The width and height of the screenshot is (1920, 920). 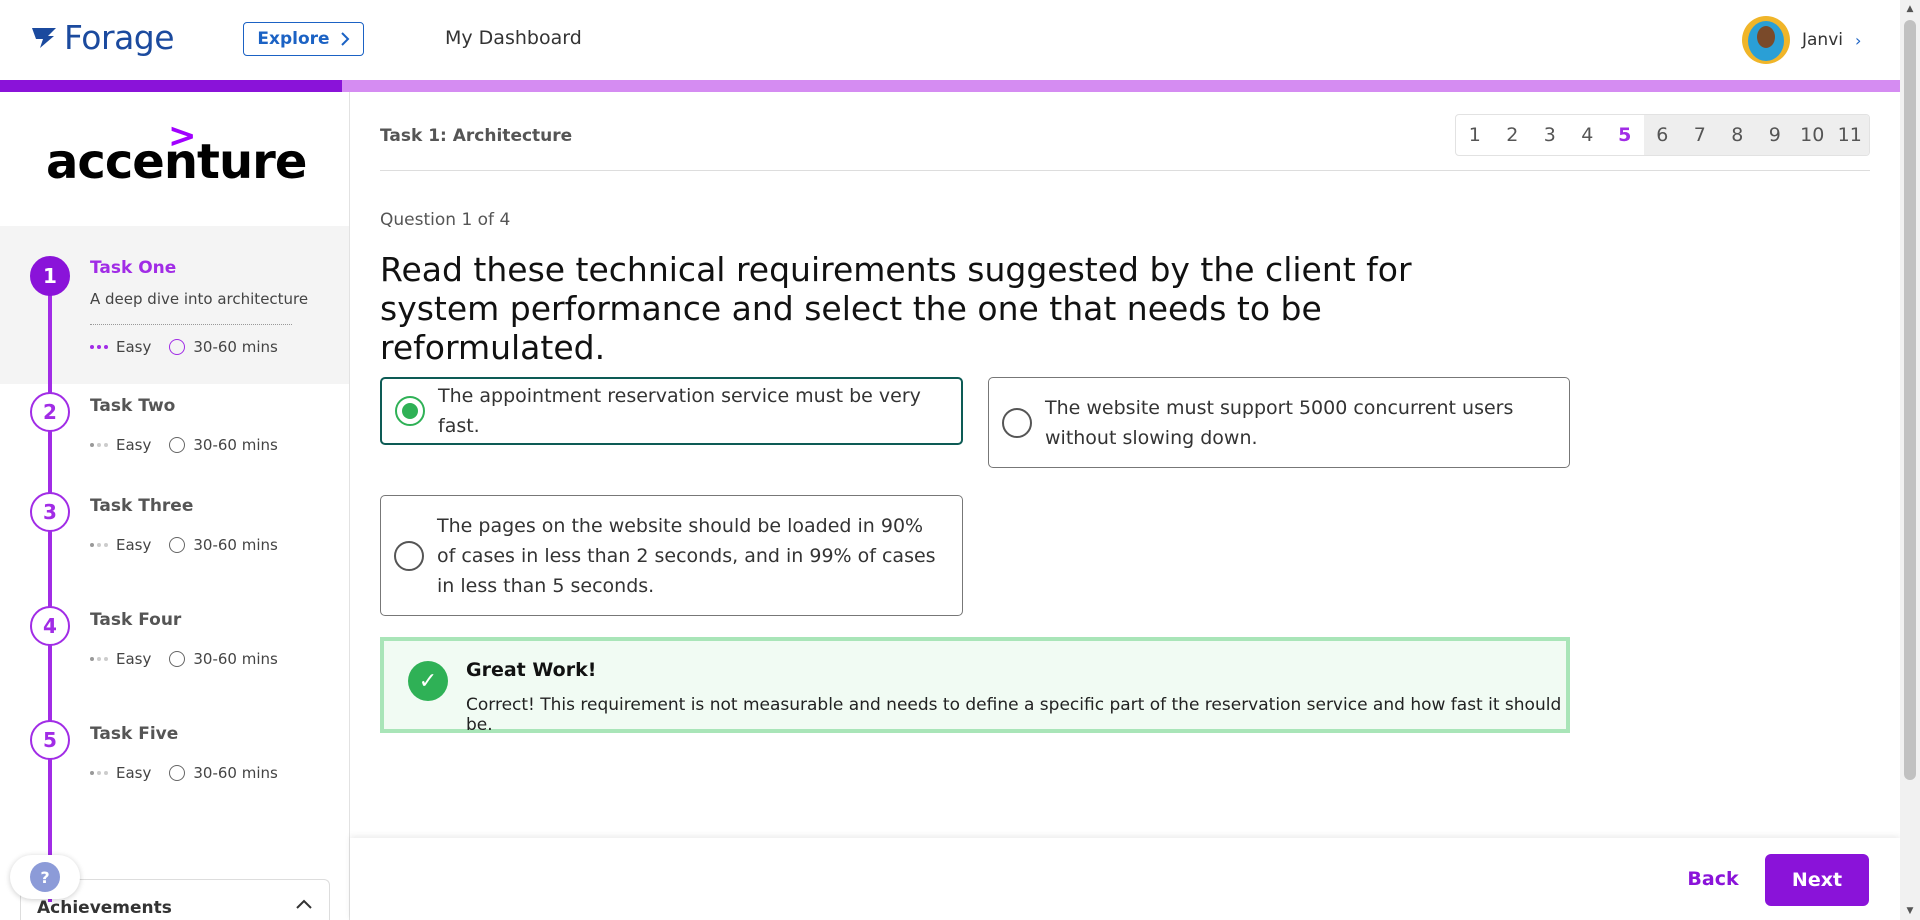 What do you see at coordinates (304, 904) in the screenshot?
I see `chevron-up-icon` at bounding box center [304, 904].